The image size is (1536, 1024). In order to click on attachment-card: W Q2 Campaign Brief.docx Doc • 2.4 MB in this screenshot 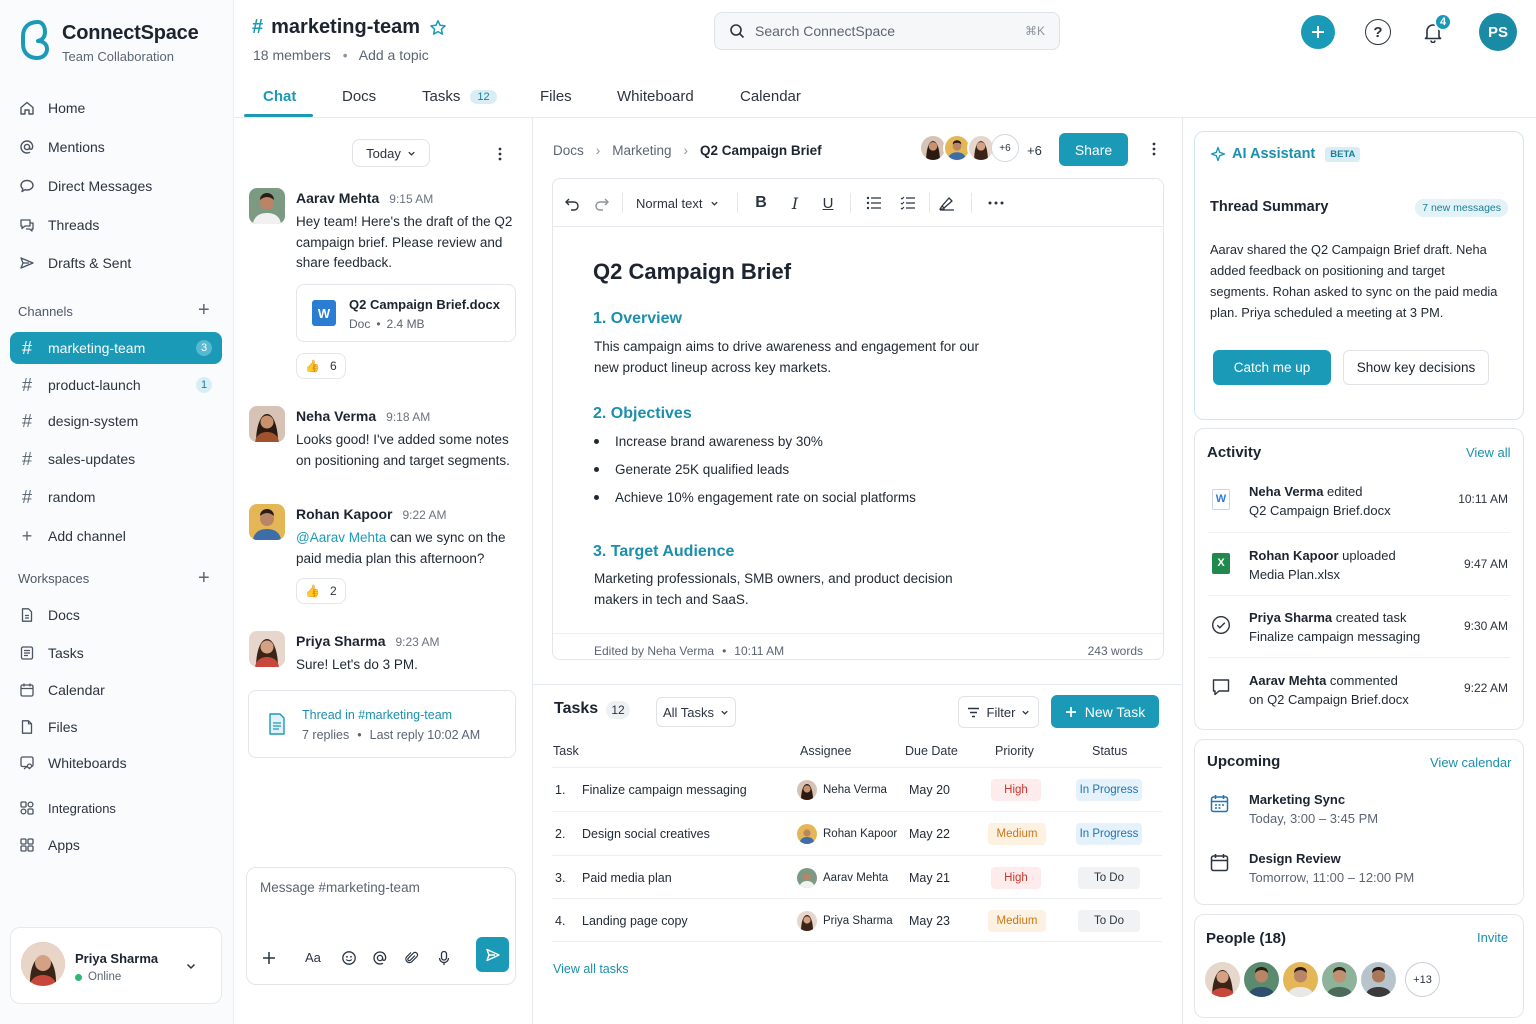, I will do `click(406, 313)`.